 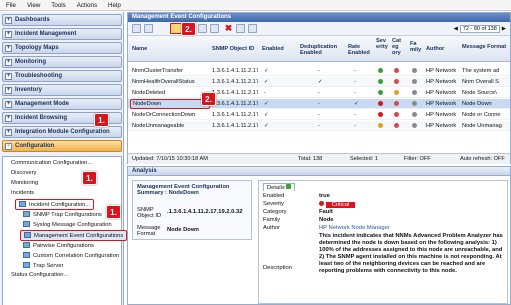 What do you see at coordinates (26, 255) in the screenshot?
I see `correlation-icon` at bounding box center [26, 255].